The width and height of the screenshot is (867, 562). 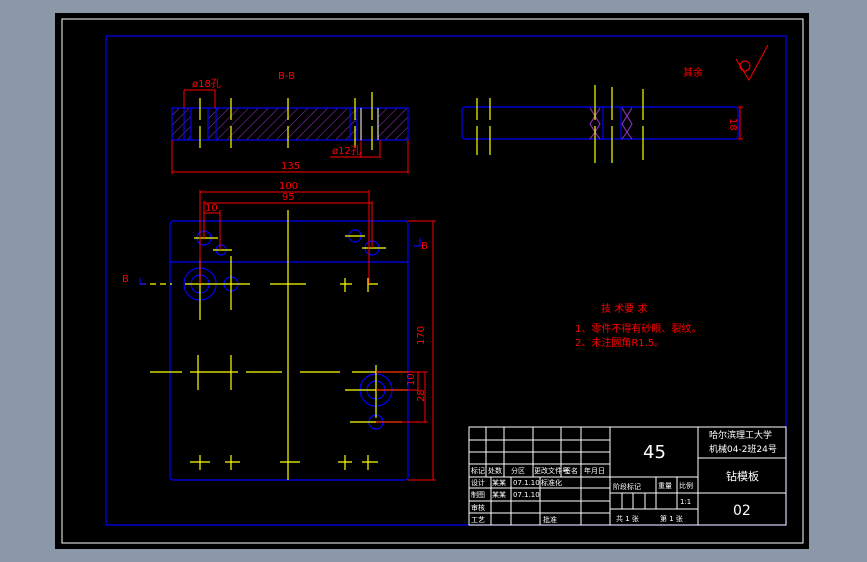 What do you see at coordinates (571, 470) in the screenshot?
I see `drawing-text: 签名` at bounding box center [571, 470].